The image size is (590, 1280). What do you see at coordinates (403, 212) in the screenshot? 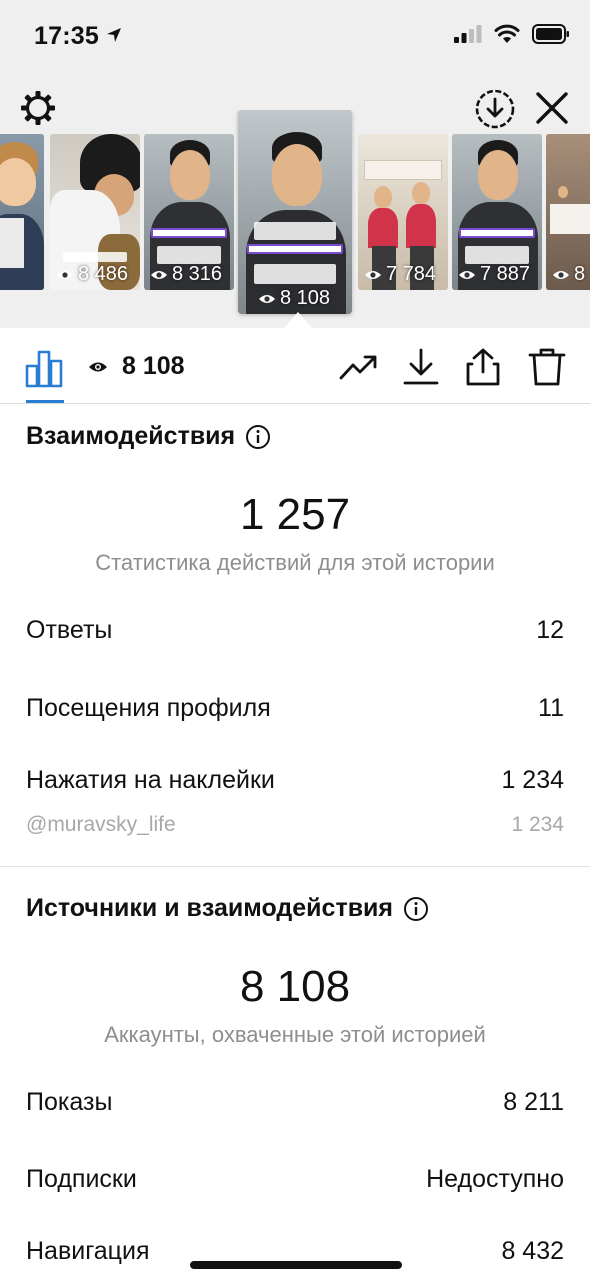
I see `story-thumbnail: 7 784` at bounding box center [403, 212].